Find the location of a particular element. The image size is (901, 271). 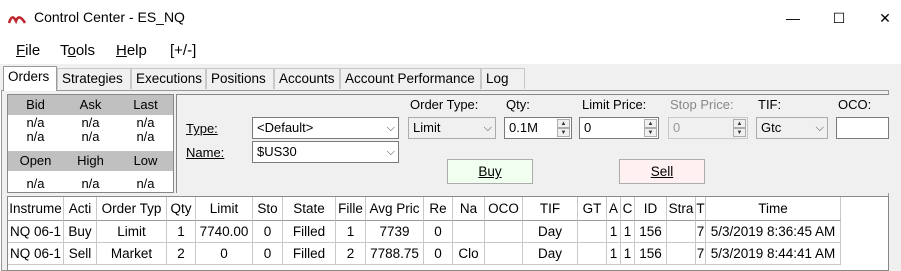

vertical-scrollbar is located at coordinates (895, 180).